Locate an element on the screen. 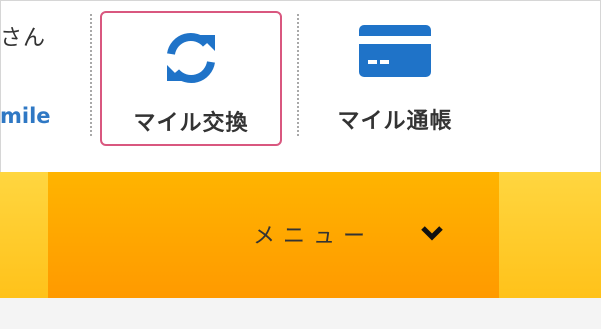  mile-passbook-label: マイル通帳 is located at coordinates (395, 121).